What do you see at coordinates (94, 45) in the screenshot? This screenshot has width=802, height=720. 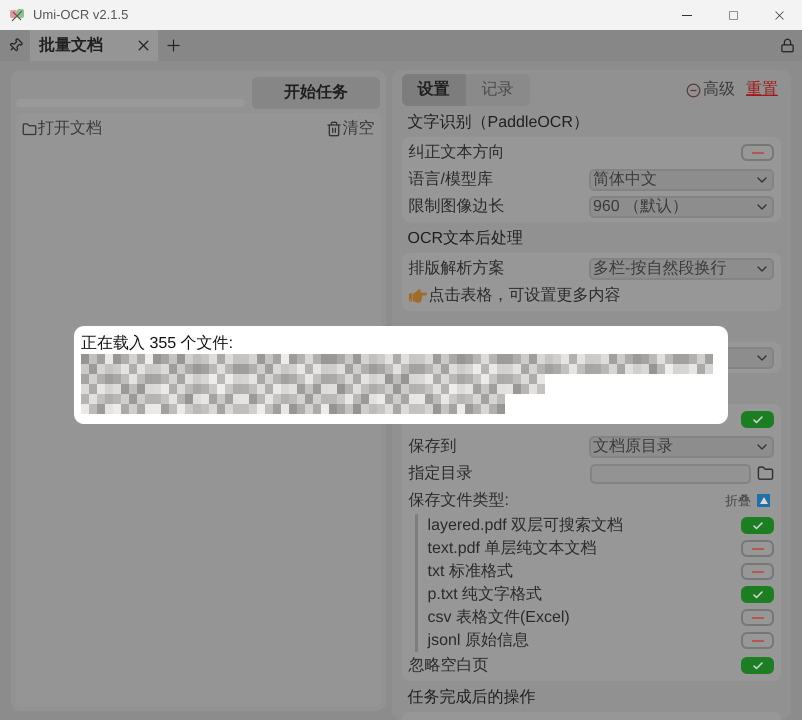 I see `document-tab: 批量文档` at bounding box center [94, 45].